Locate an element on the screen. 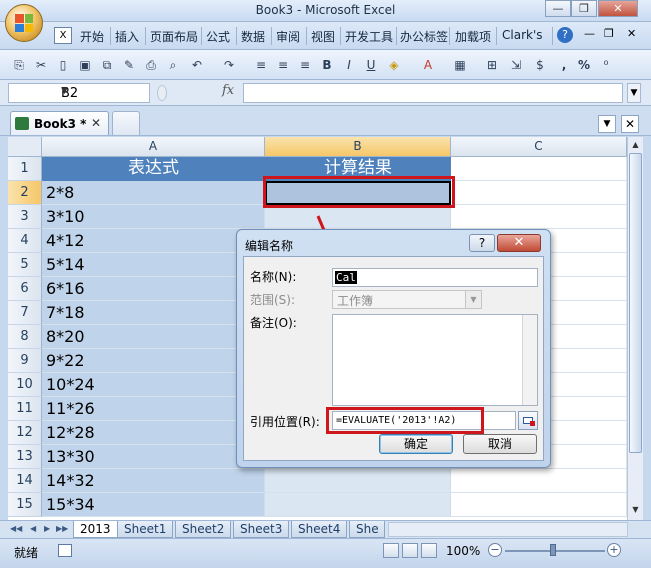  decimal-icon: ⁰ is located at coordinates (606, 65).